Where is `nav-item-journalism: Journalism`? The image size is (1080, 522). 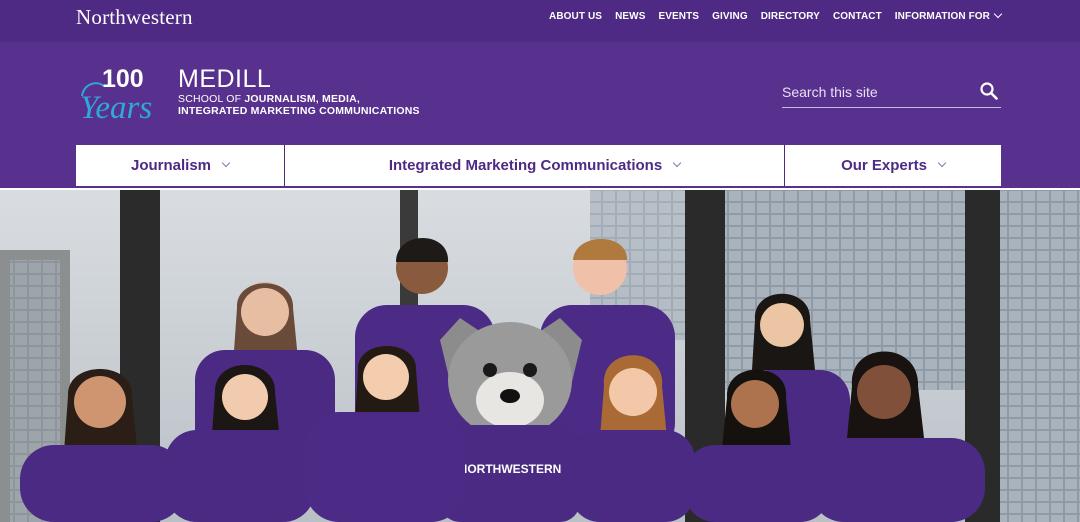 nav-item-journalism: Journalism is located at coordinates (180, 165).